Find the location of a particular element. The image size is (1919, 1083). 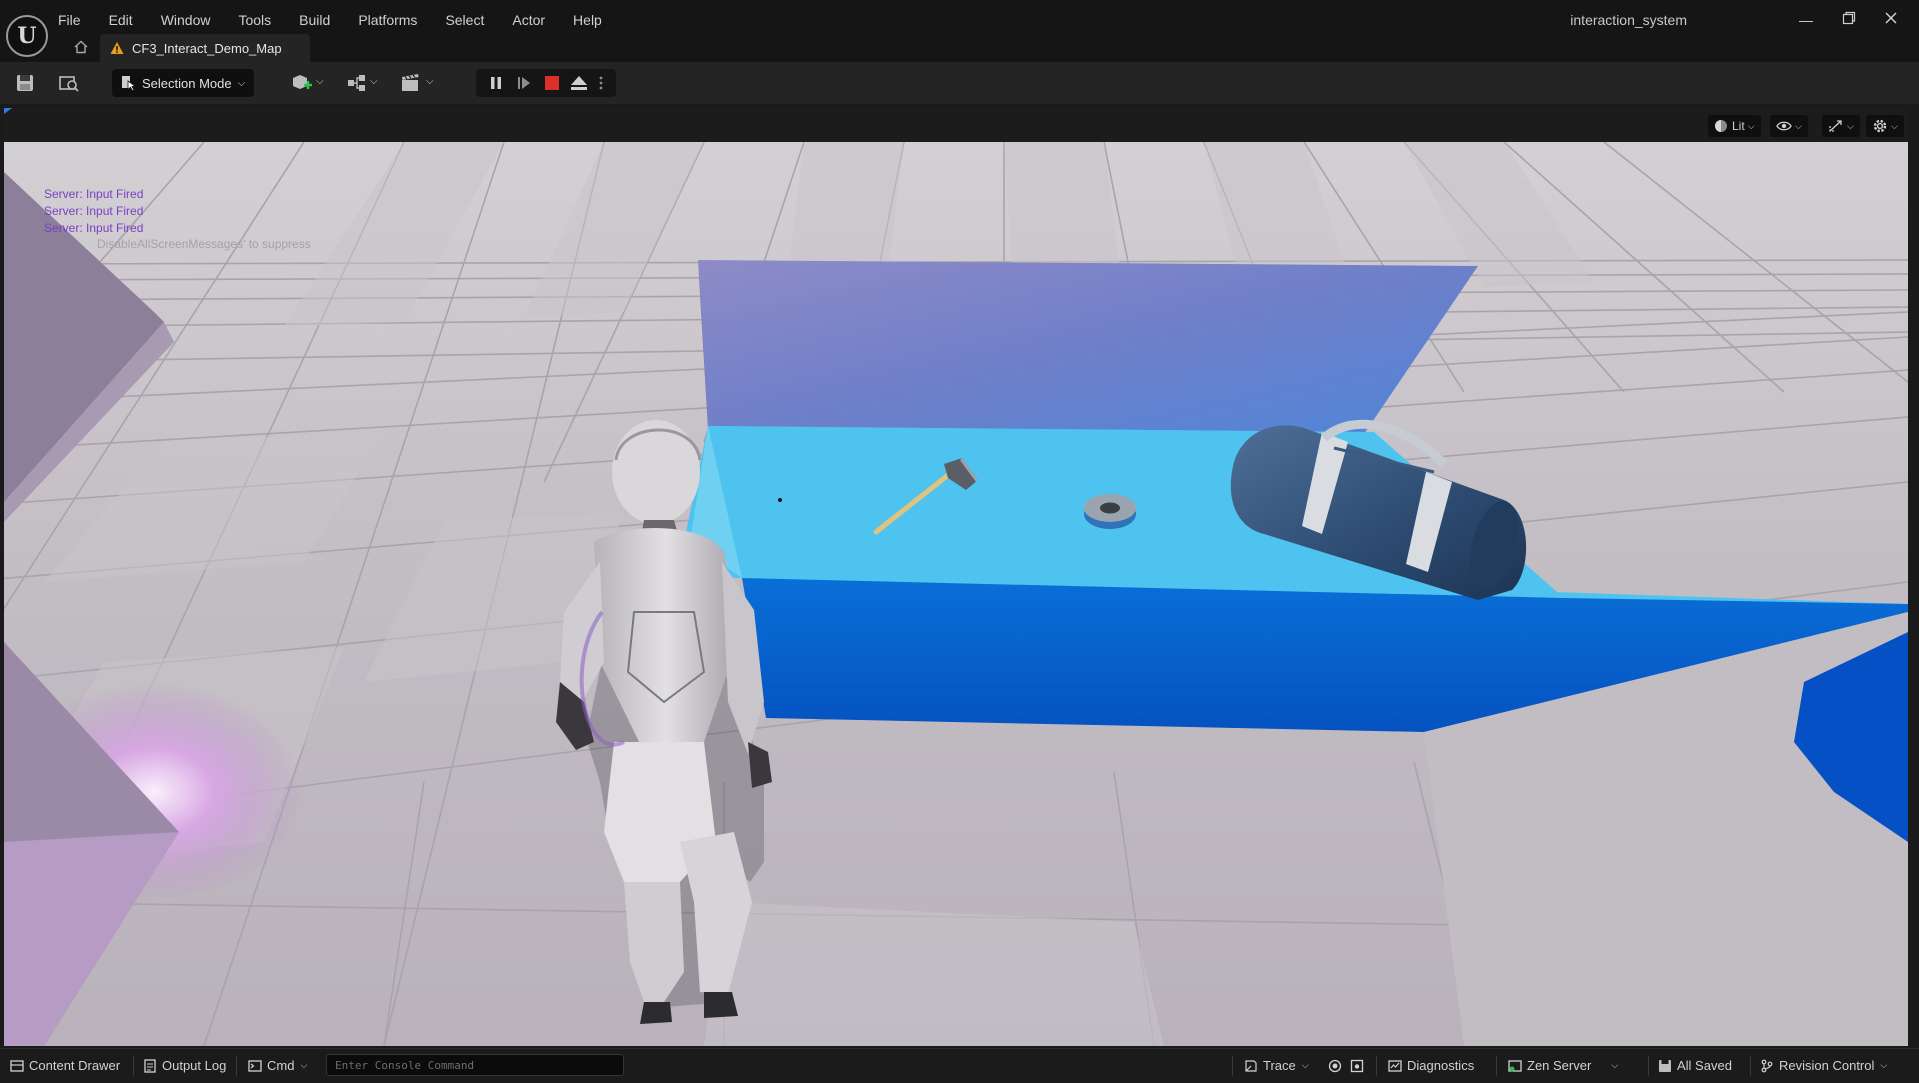

selection-mode-label: Selection Mode is located at coordinates (187, 83).